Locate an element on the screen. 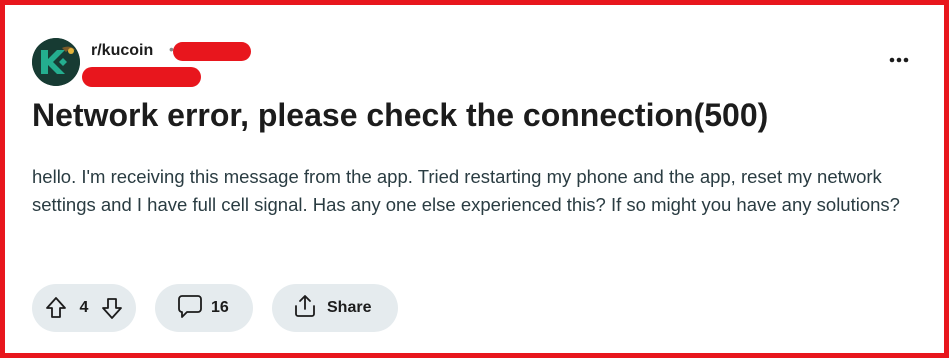 The height and width of the screenshot is (358, 949). vote-count: 4 is located at coordinates (84, 307).